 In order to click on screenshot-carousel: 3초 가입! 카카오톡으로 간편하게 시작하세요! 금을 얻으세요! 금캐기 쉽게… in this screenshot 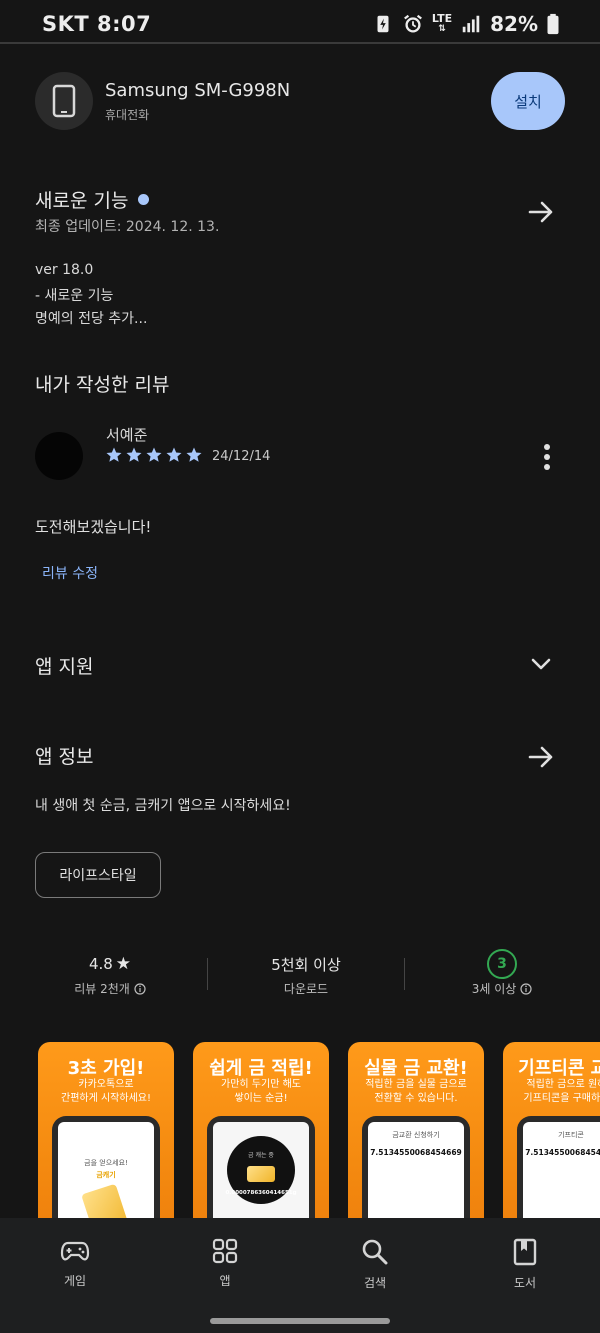, I will do `click(319, 1131)`.